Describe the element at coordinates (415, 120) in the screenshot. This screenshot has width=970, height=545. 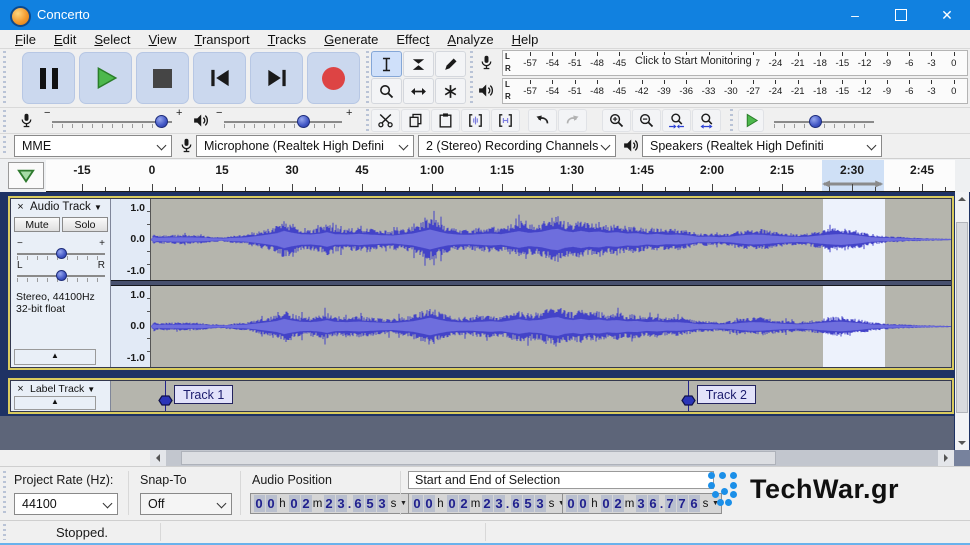
I see `copy-button` at that location.